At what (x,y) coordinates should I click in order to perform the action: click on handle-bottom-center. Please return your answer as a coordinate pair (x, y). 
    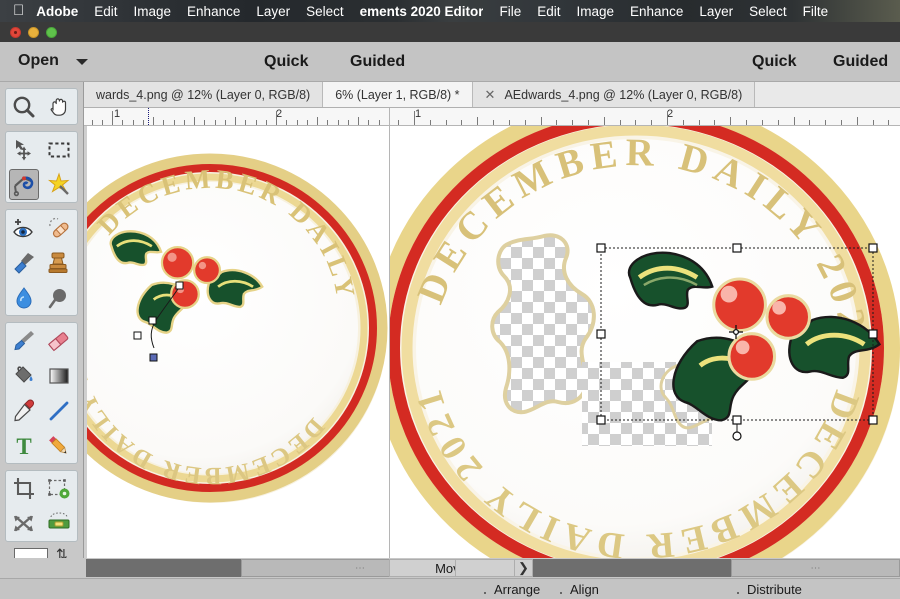
    Looking at the image, I should click on (737, 420).